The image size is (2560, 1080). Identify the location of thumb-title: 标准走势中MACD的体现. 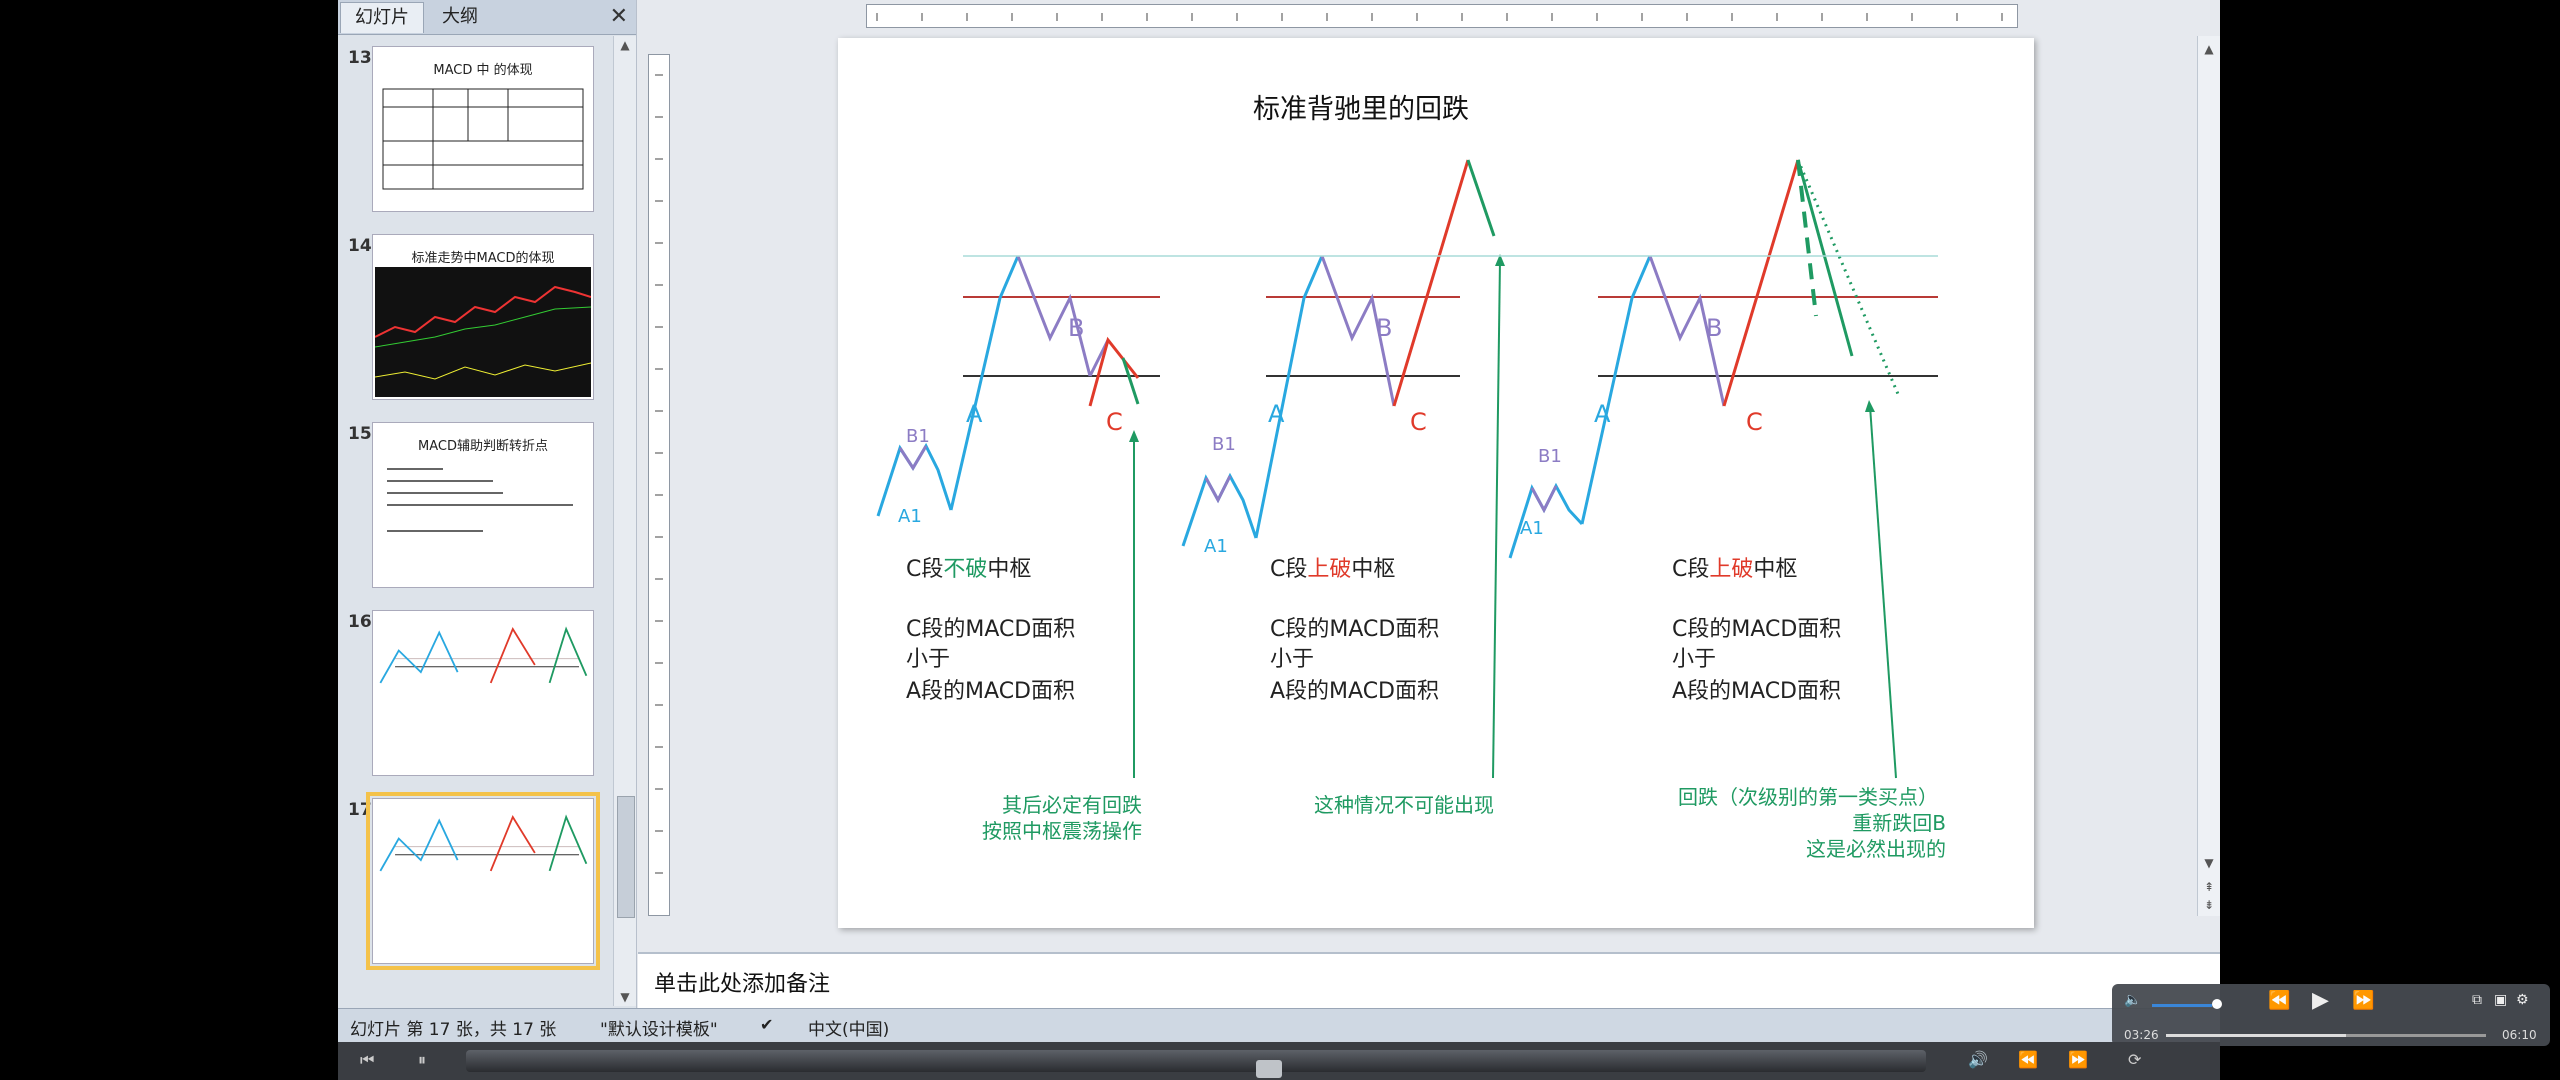
(483, 258).